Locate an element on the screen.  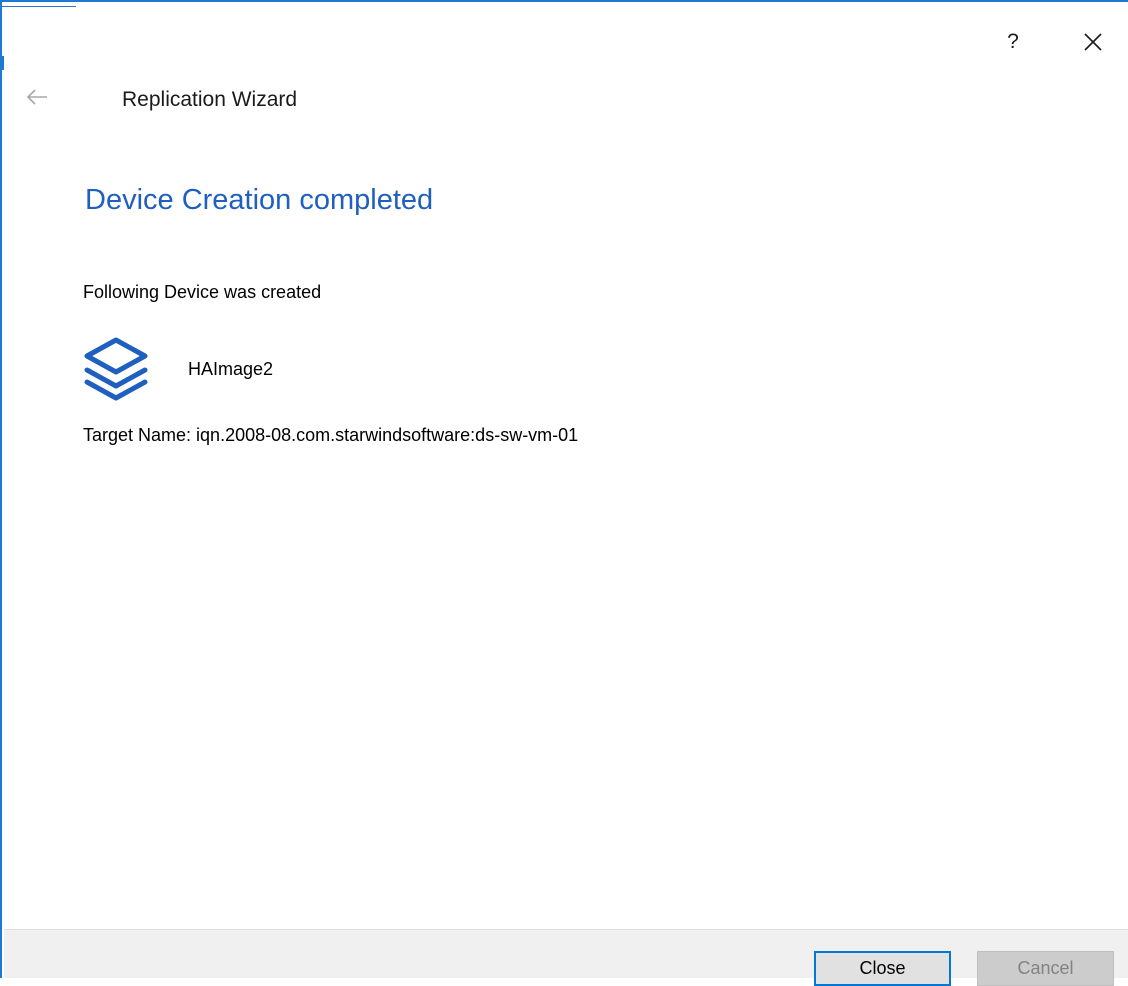
created-label: Following Device was created is located at coordinates (202, 292).